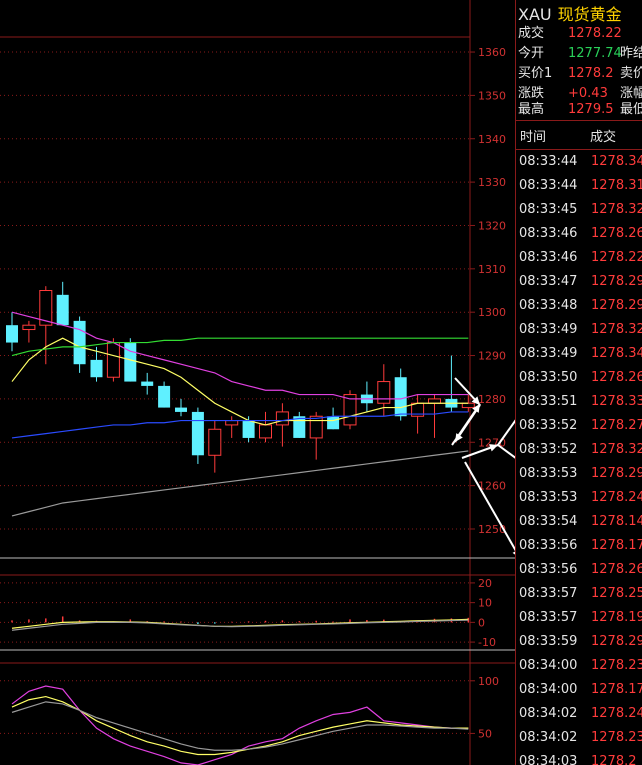 The width and height of the screenshot is (642, 765). I want to click on tick-row: 08:33:46 1278.26, so click(579, 234).